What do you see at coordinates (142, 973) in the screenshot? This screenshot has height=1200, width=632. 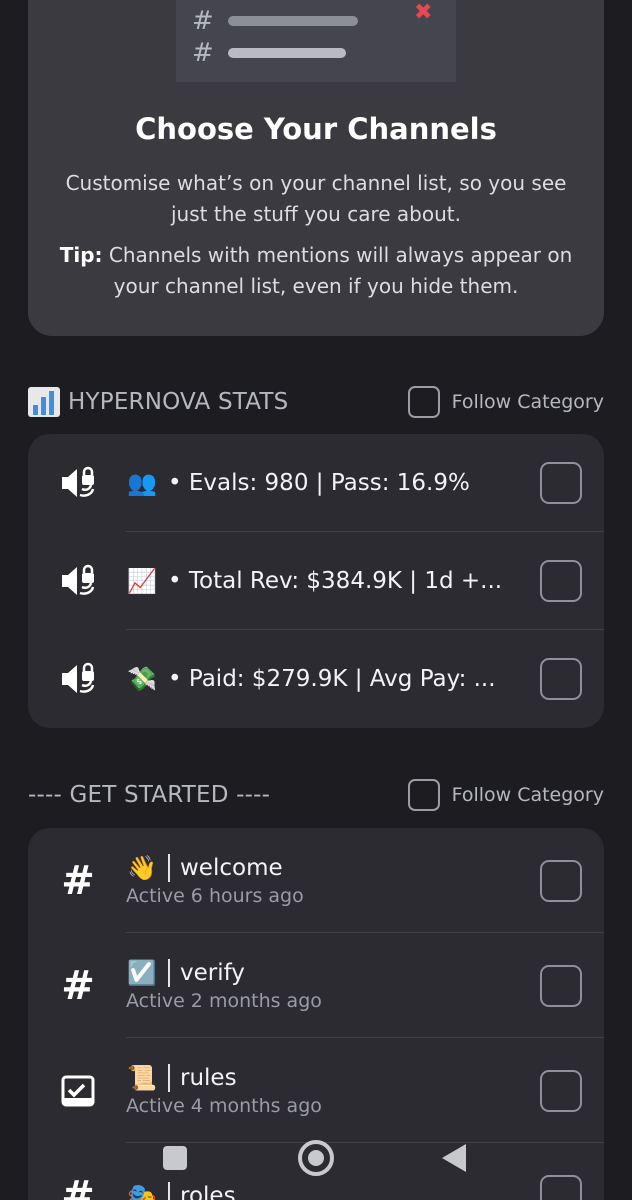 I see `channel-emoji: ☑️` at bounding box center [142, 973].